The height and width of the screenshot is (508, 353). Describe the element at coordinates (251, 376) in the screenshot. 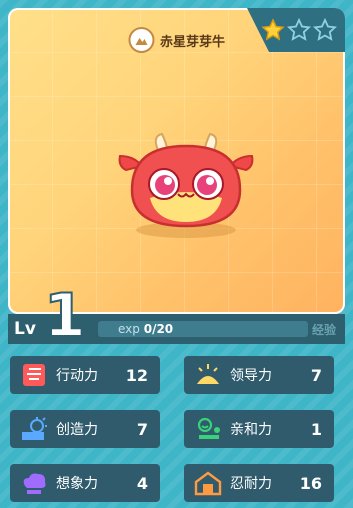

I see `stat-name: 领导力` at that location.